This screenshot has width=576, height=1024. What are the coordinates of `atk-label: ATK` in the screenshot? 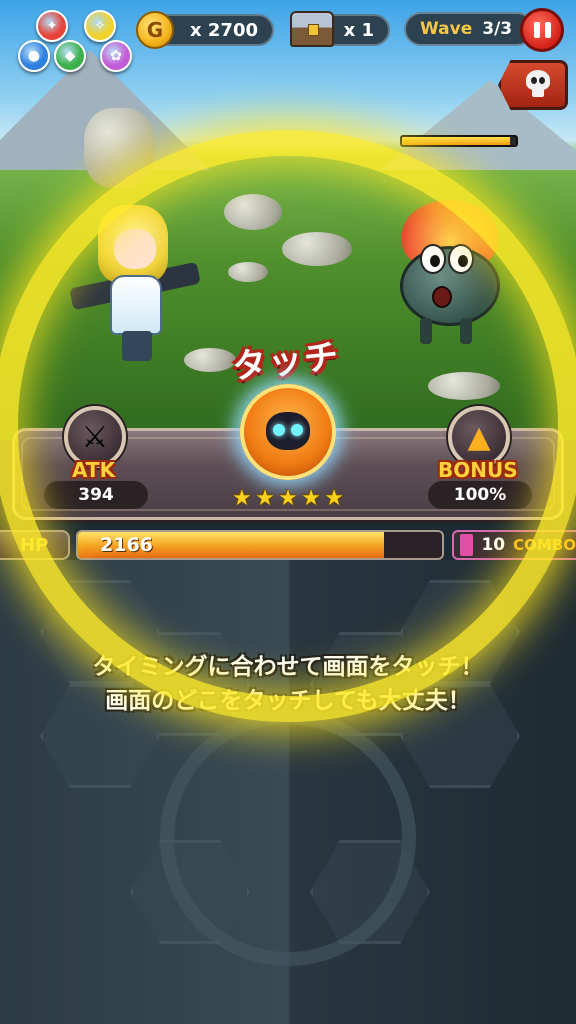 It's located at (94, 470).